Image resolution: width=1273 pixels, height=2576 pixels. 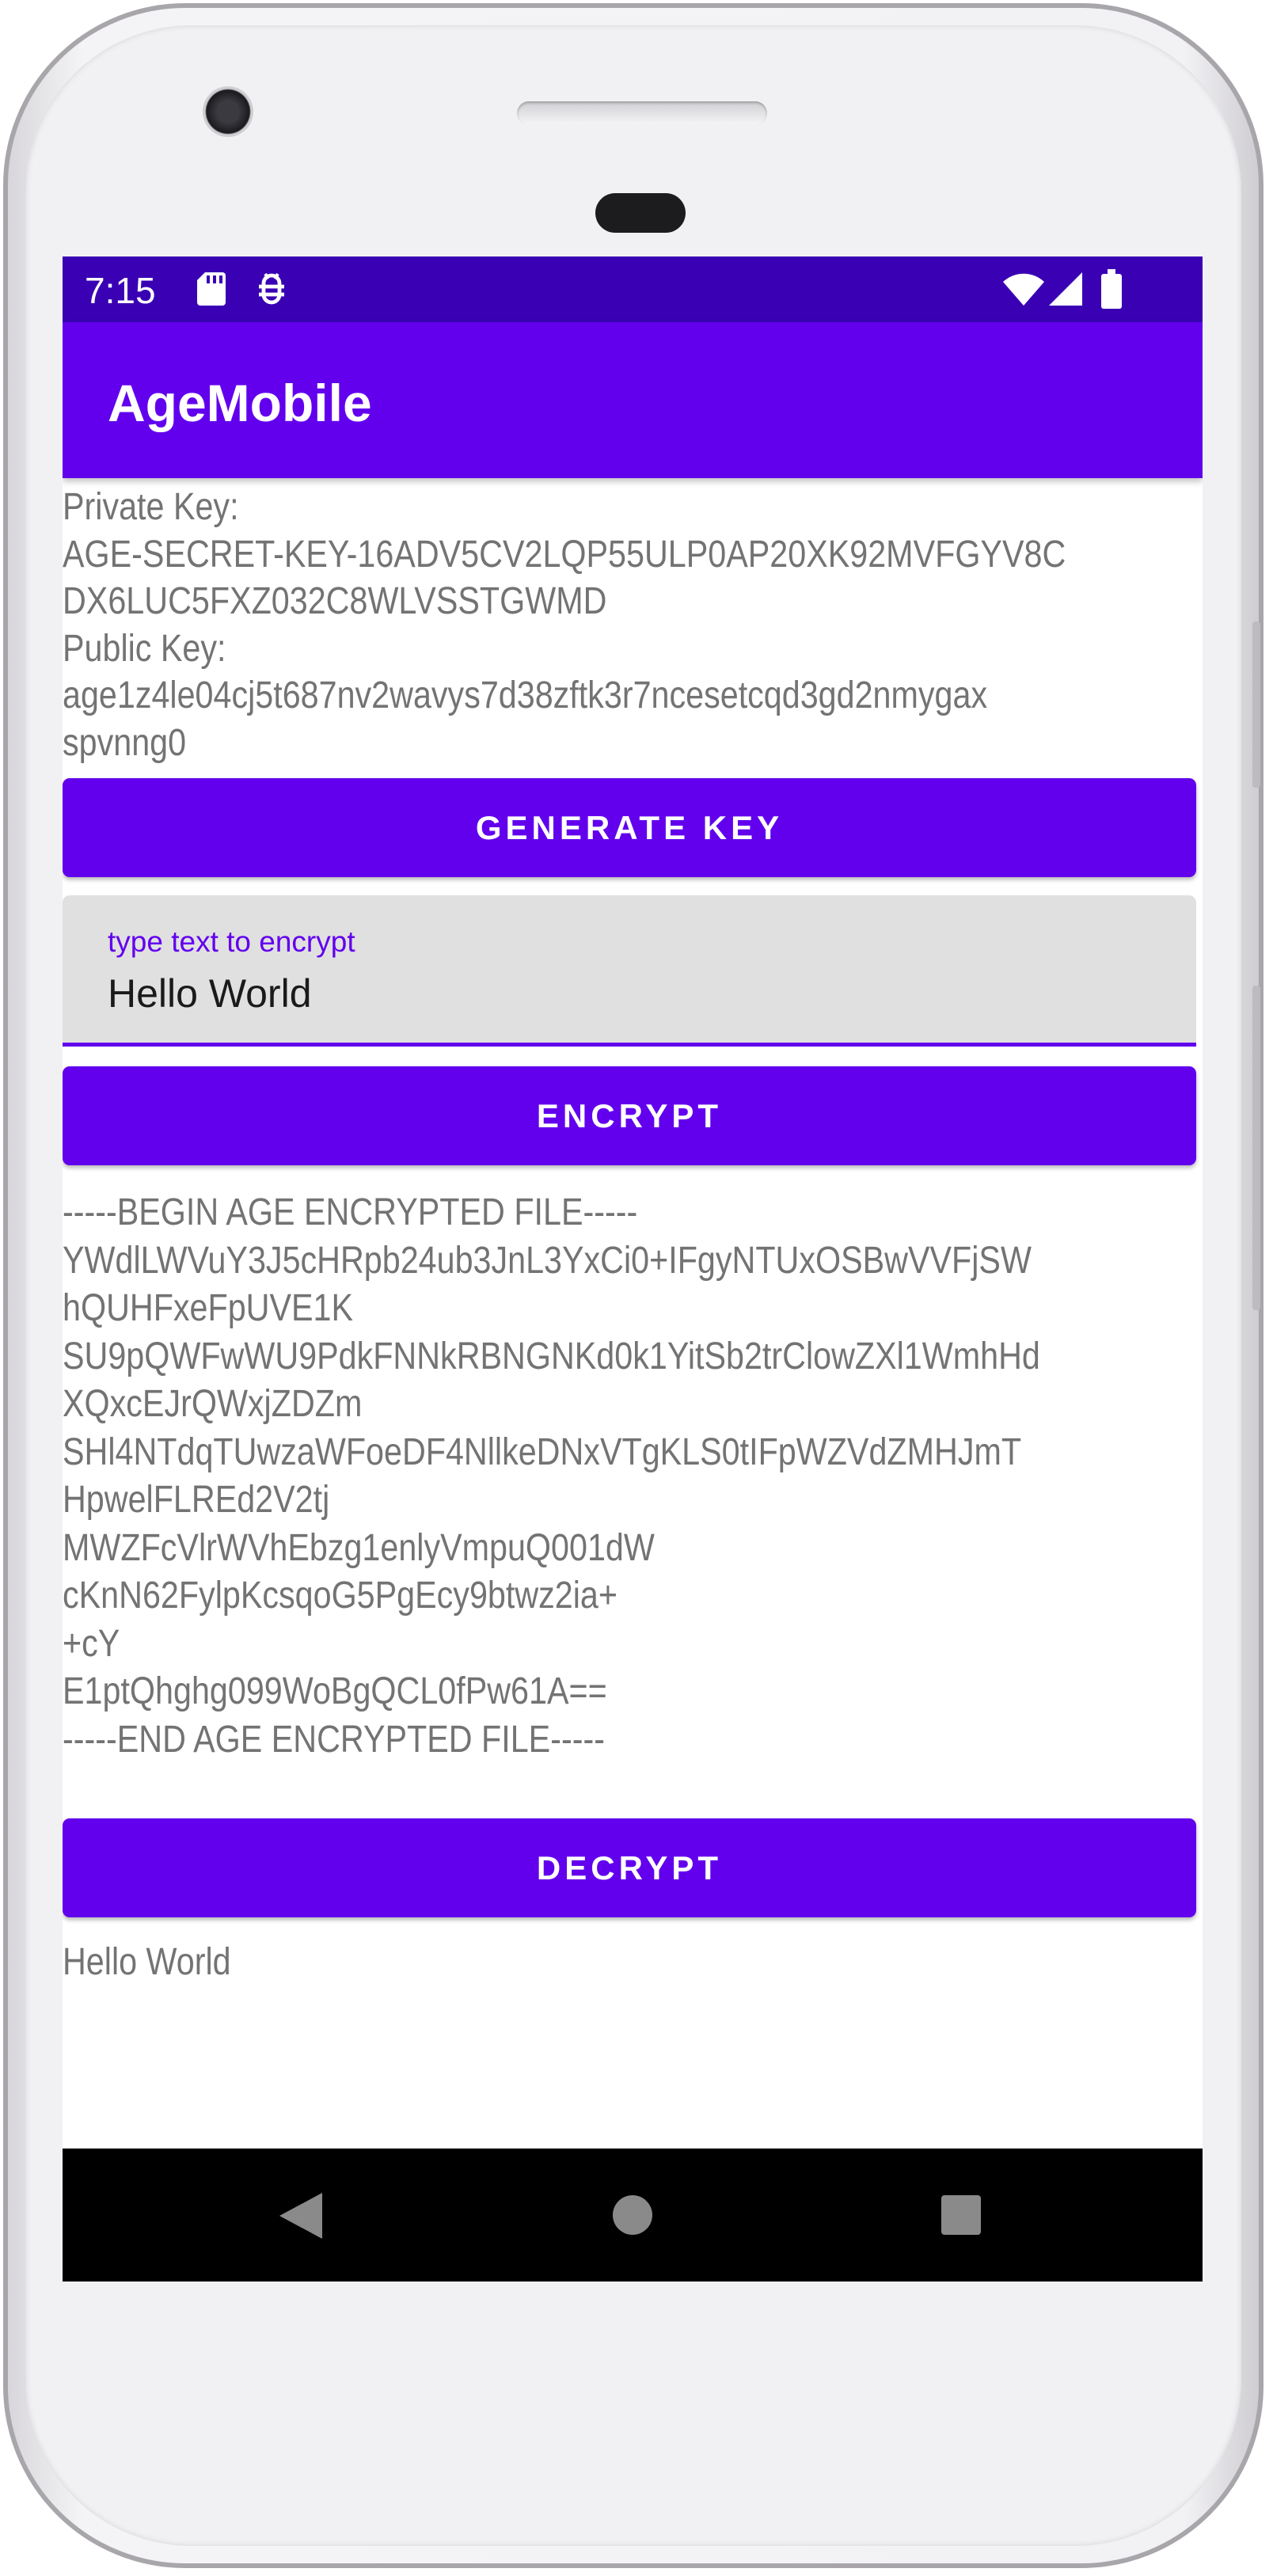 I want to click on decrypted-output: Hello World, so click(x=160, y=1962).